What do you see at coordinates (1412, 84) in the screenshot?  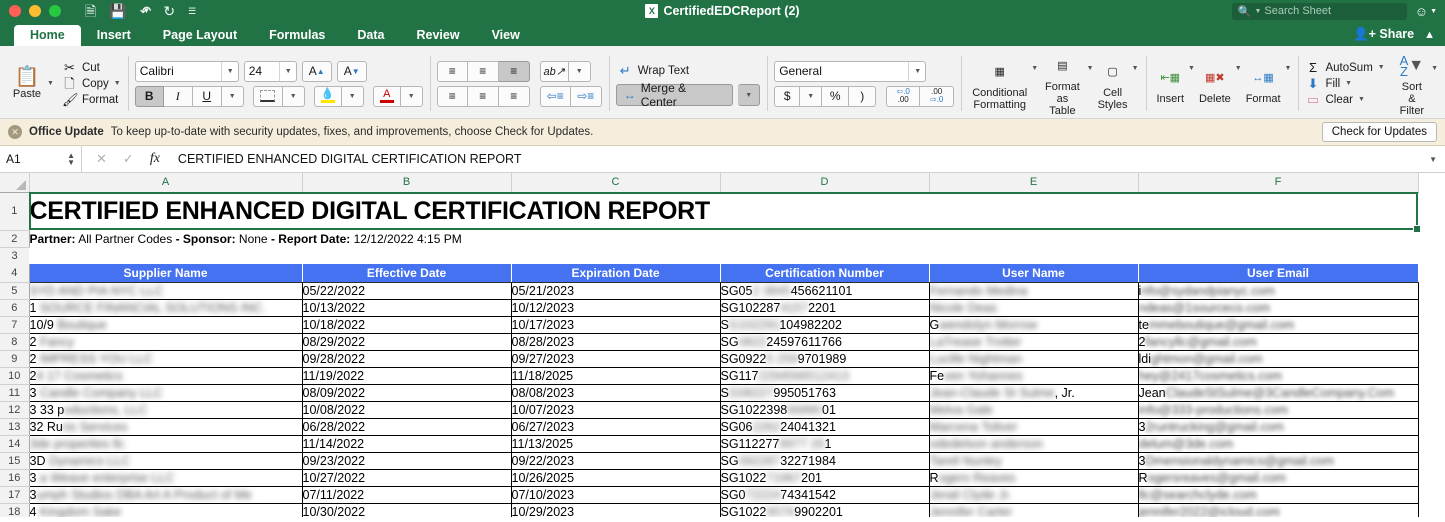 I see `sort-filter-button: A Z ▼ Sort & Filter` at bounding box center [1412, 84].